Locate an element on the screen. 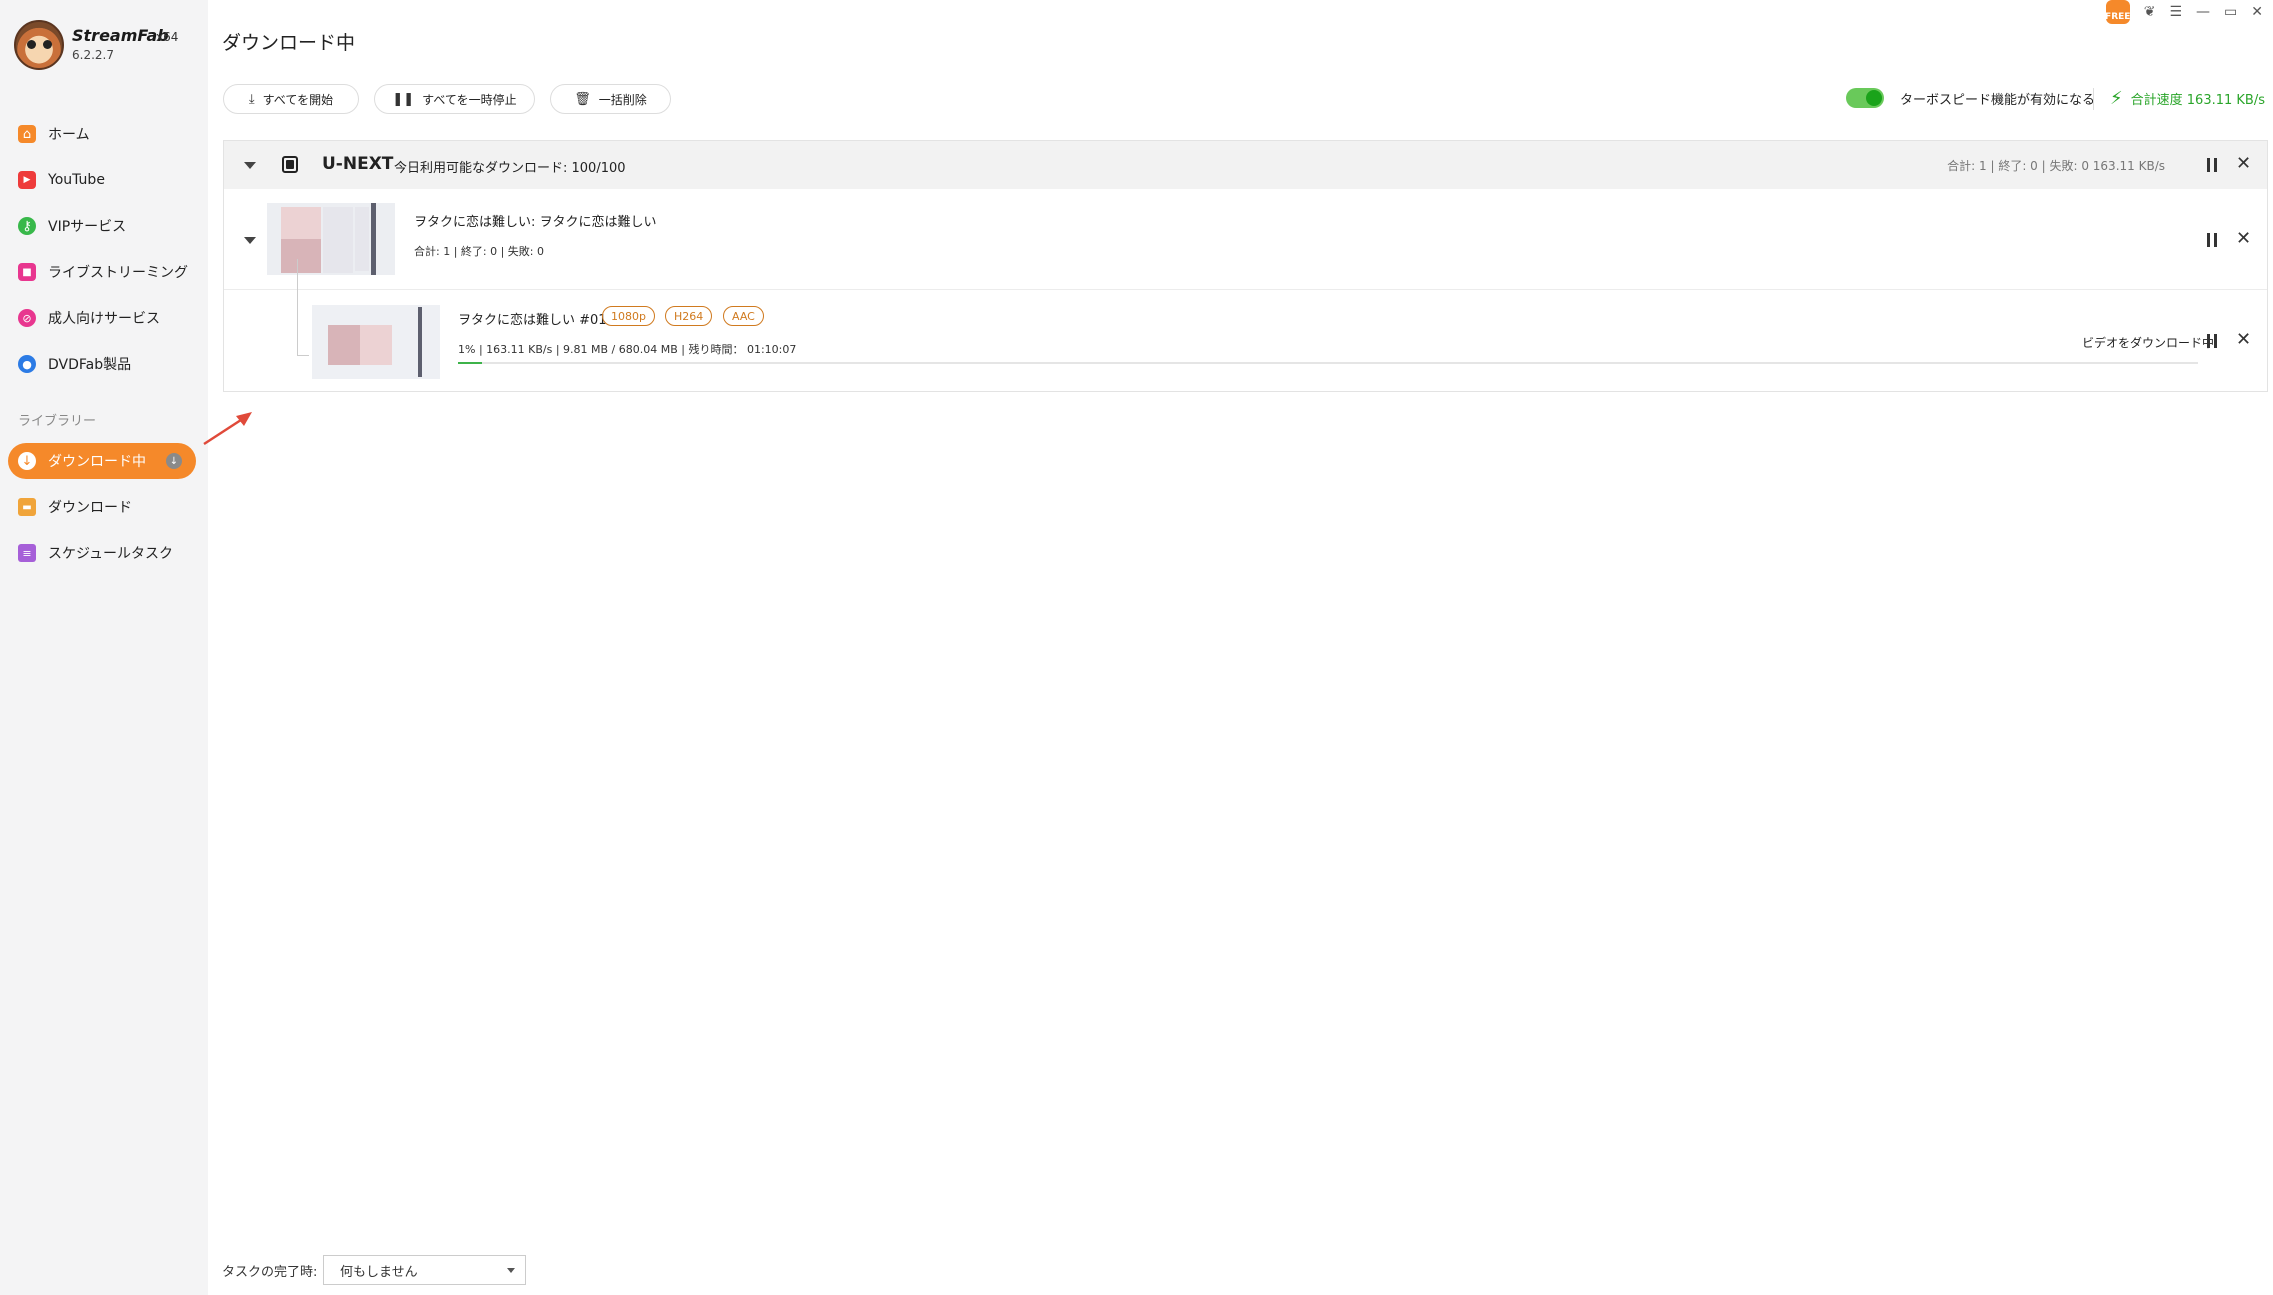  key-icon: ⚷ is located at coordinates (27, 226).